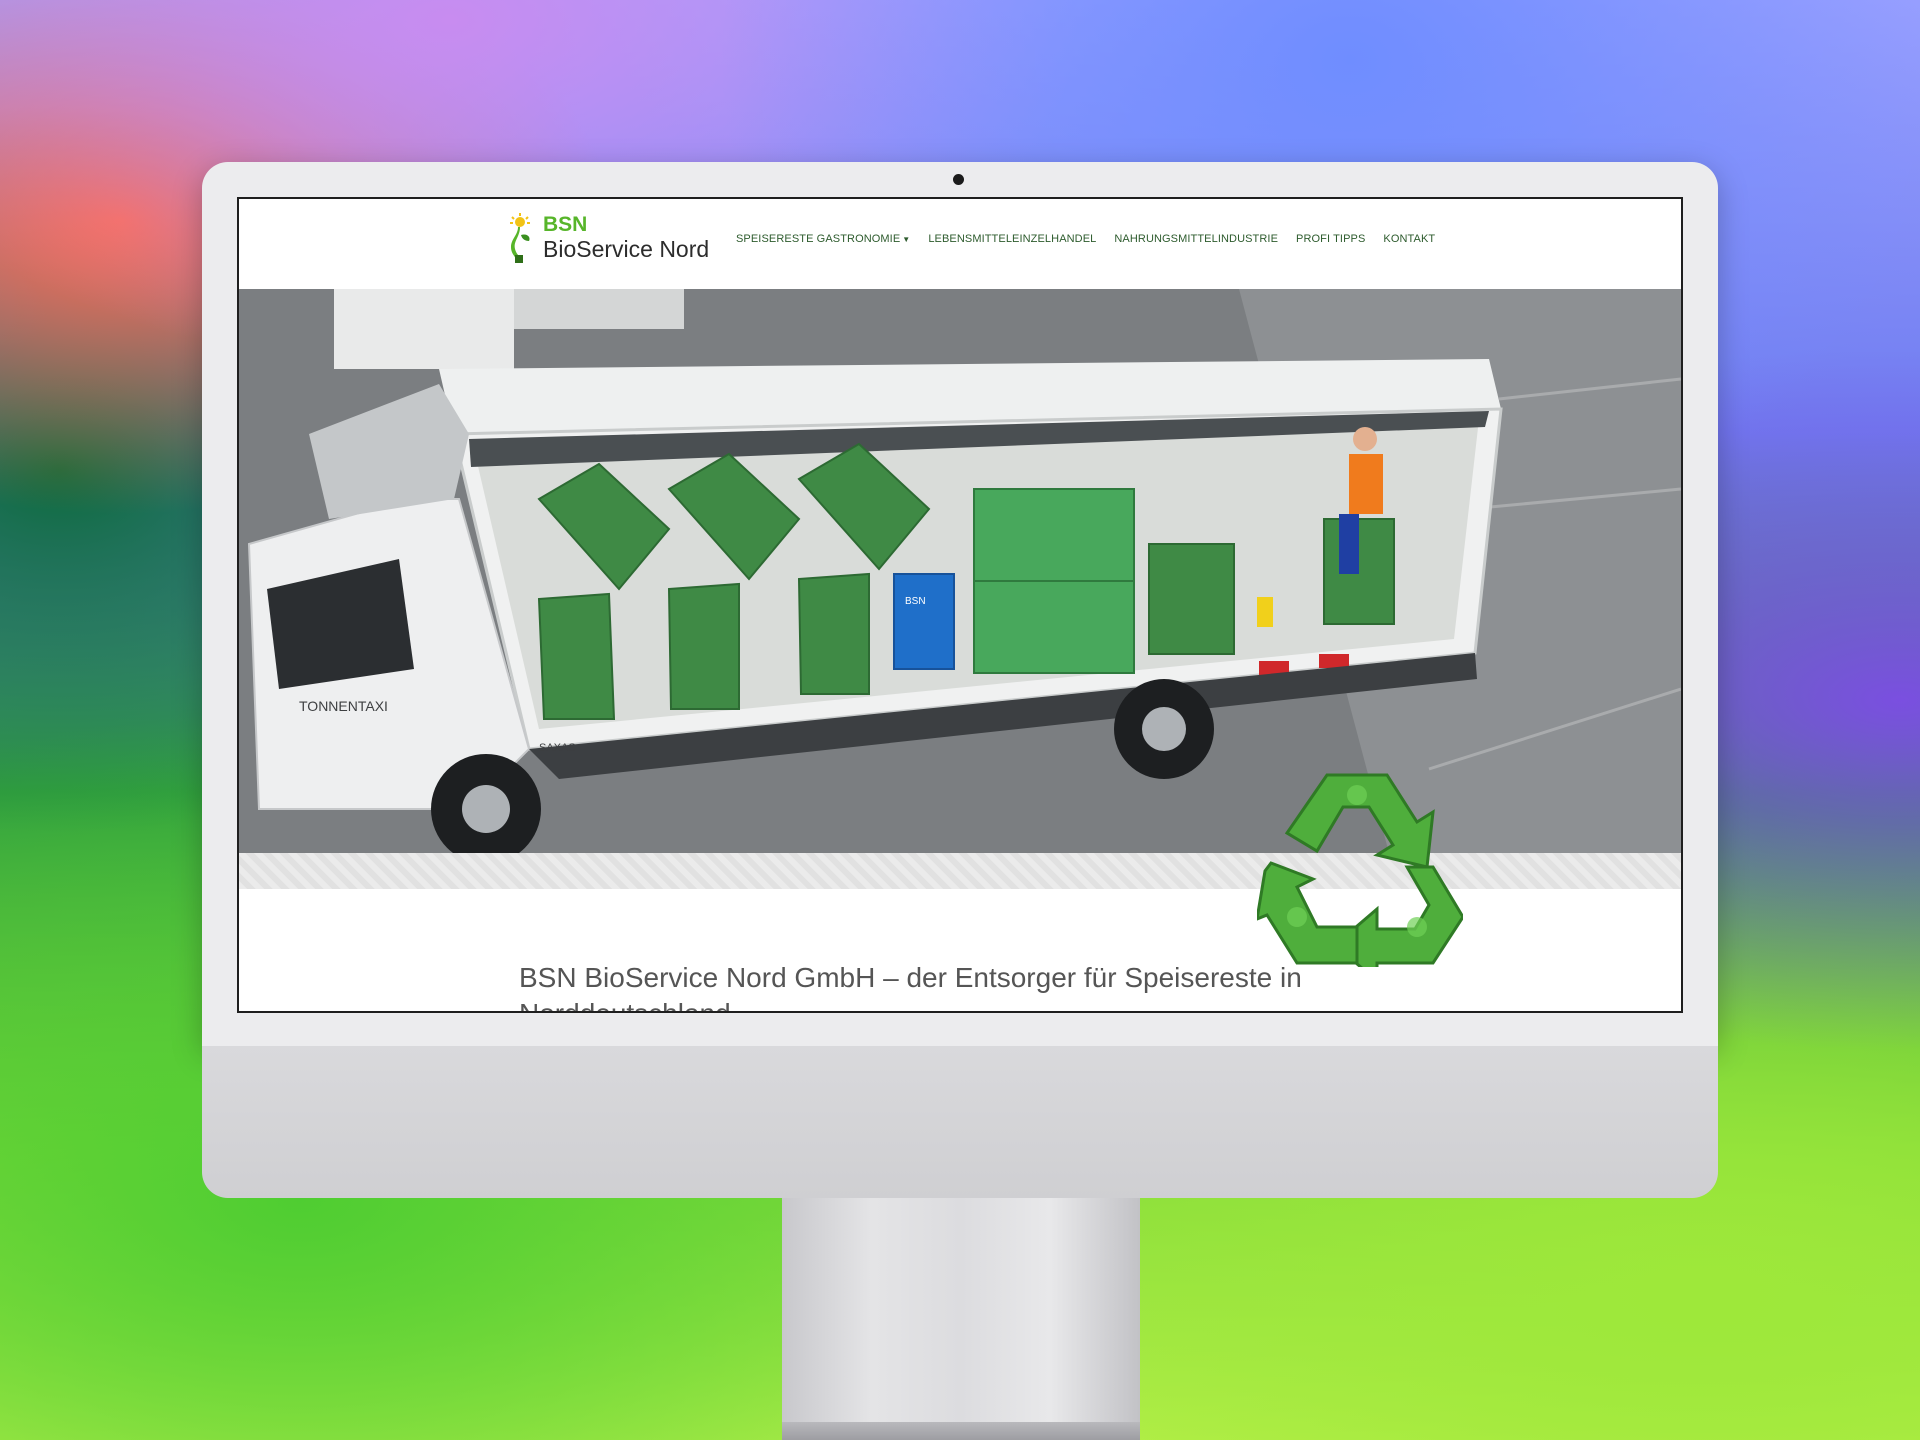 Image resolution: width=1920 pixels, height=1440 pixels. Describe the element at coordinates (520, 238) in the screenshot. I see `sunflower-logo-icon` at that location.